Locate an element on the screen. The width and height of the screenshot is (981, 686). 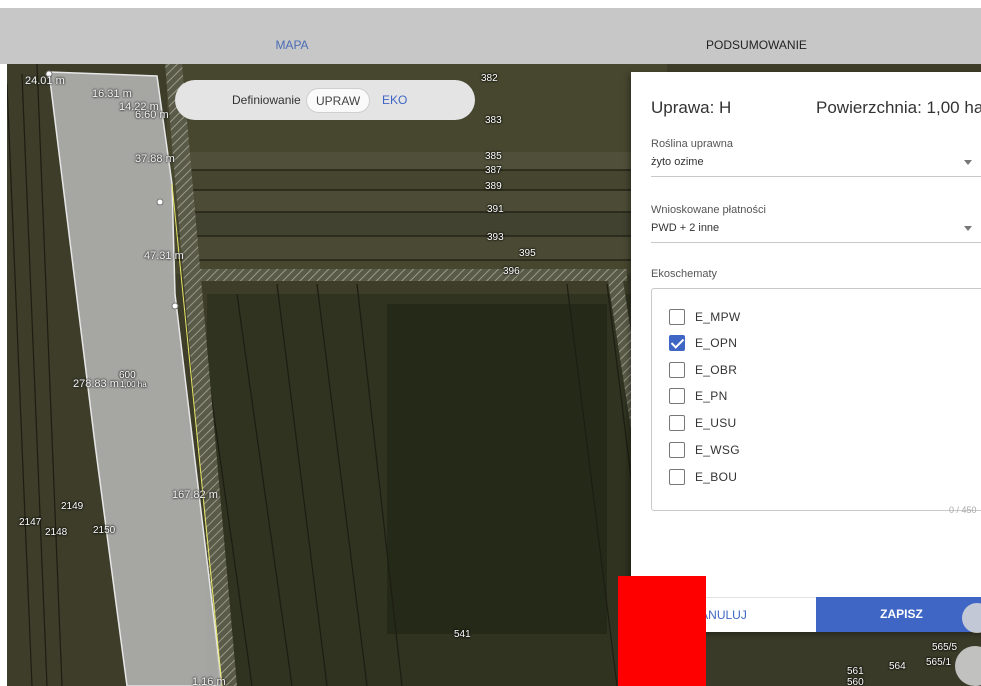
redaction-block is located at coordinates (662, 631).